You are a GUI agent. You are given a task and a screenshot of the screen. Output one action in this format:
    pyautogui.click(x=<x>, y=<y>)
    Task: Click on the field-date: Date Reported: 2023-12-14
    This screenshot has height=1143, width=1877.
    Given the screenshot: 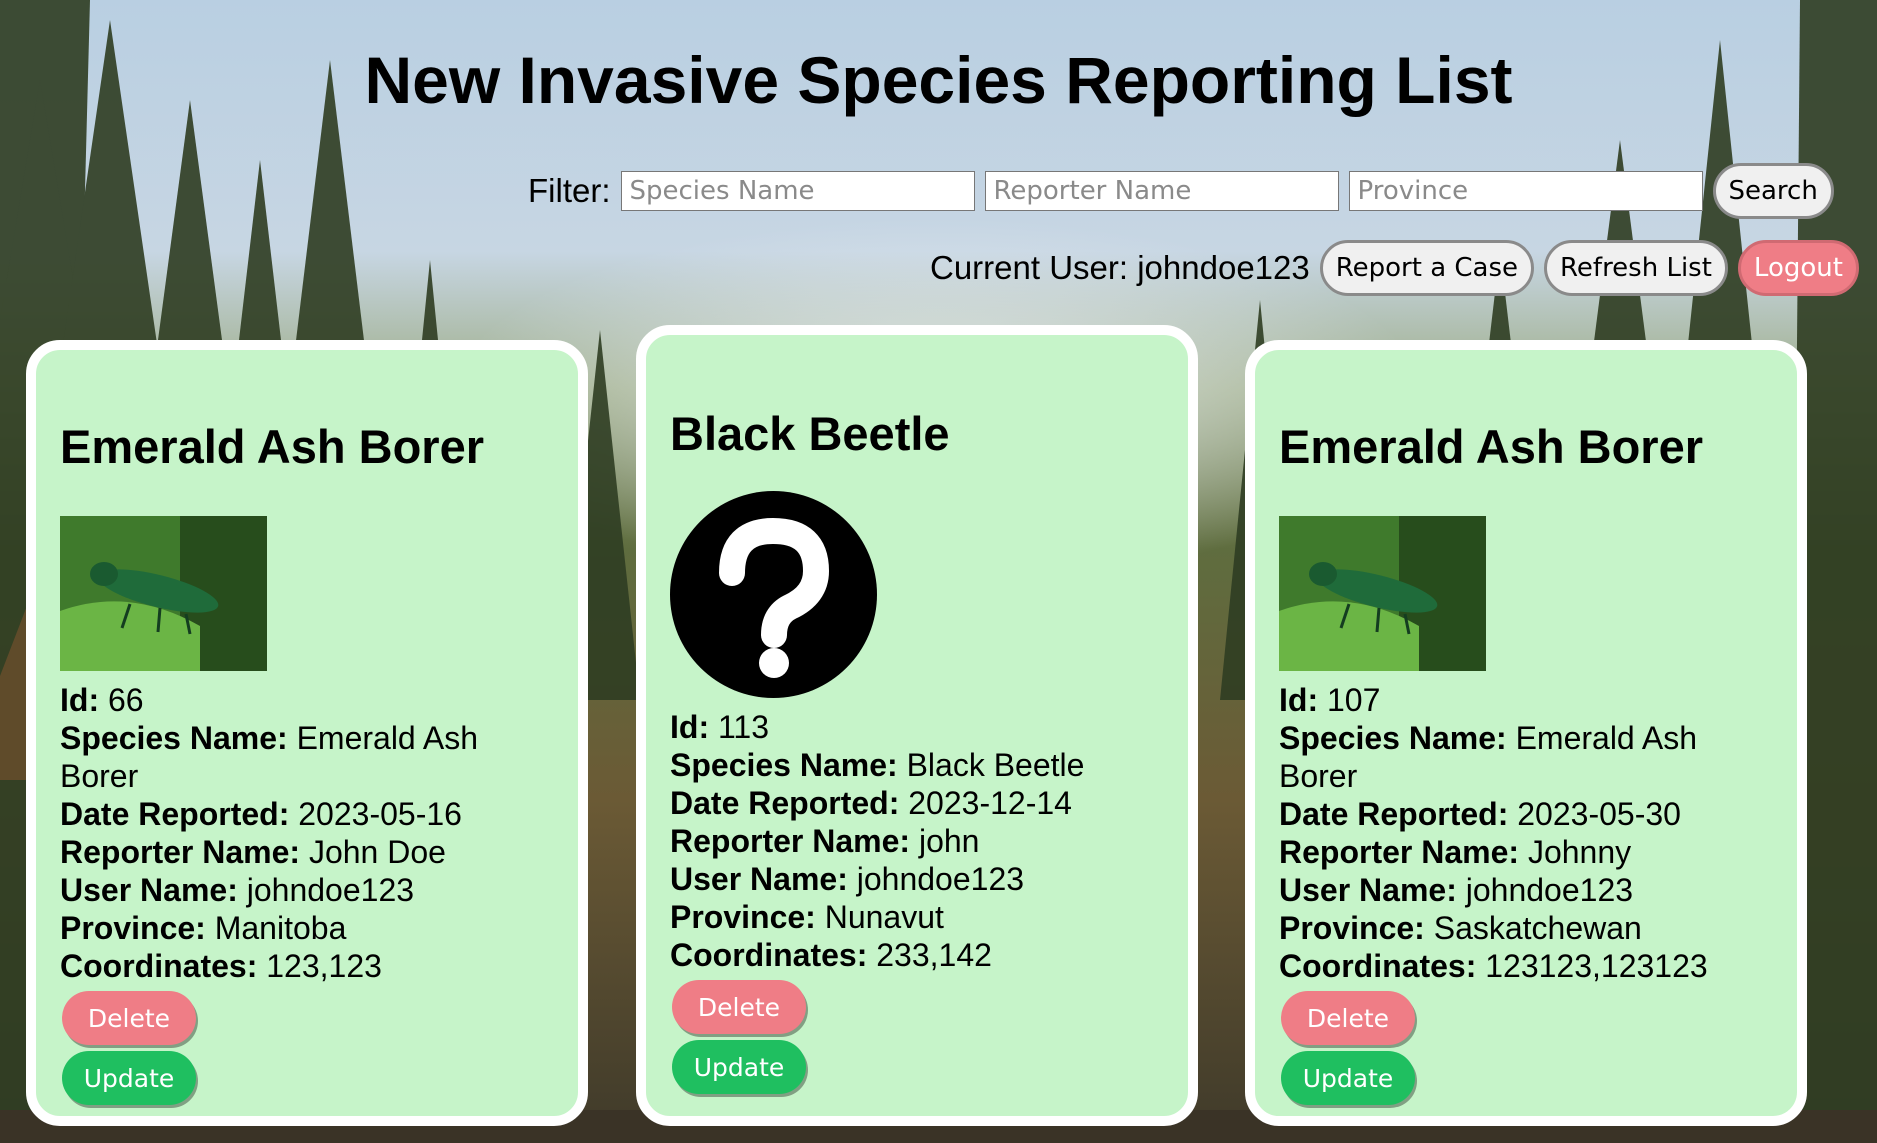 What is the action you would take?
    pyautogui.click(x=871, y=803)
    